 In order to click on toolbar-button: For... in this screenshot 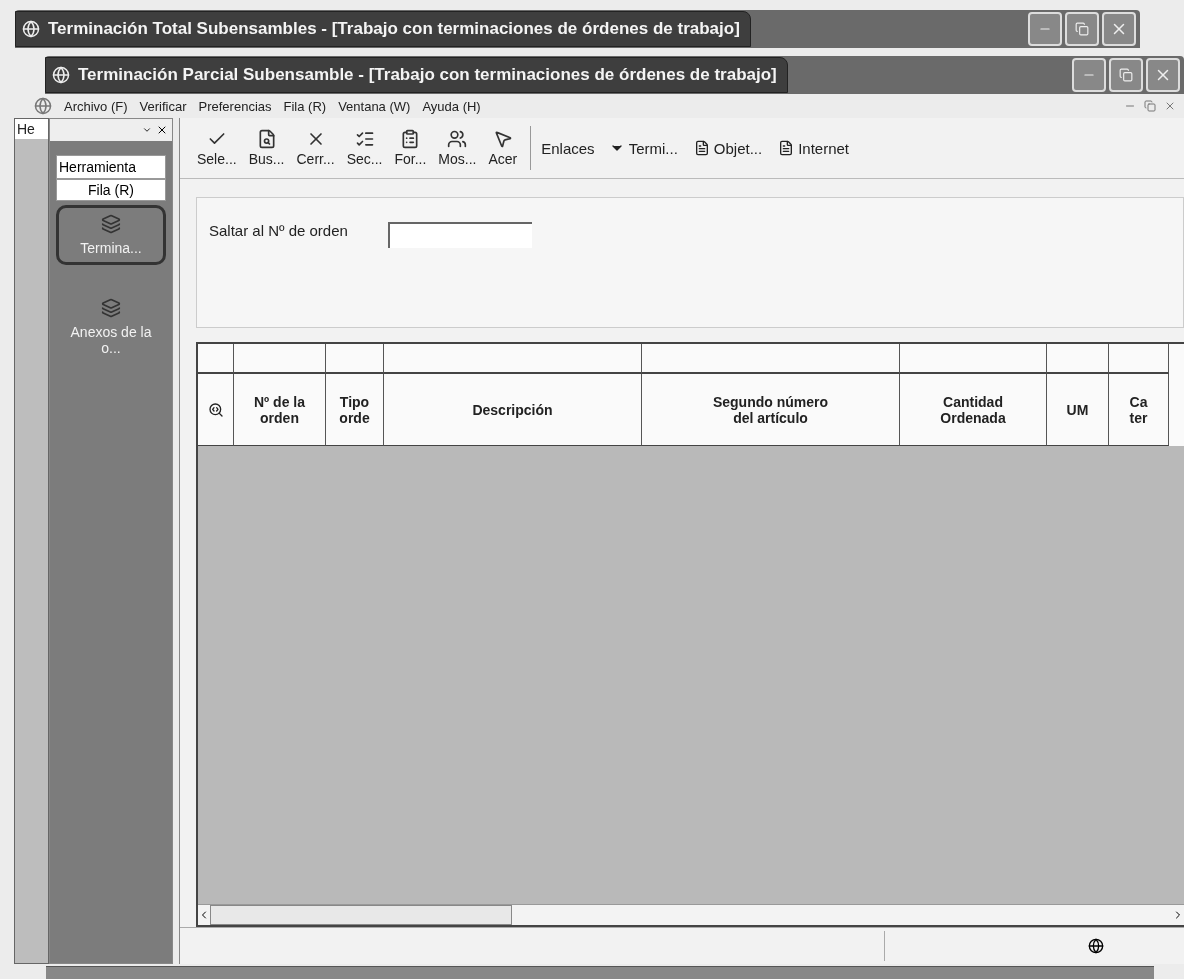, I will do `click(410, 148)`.